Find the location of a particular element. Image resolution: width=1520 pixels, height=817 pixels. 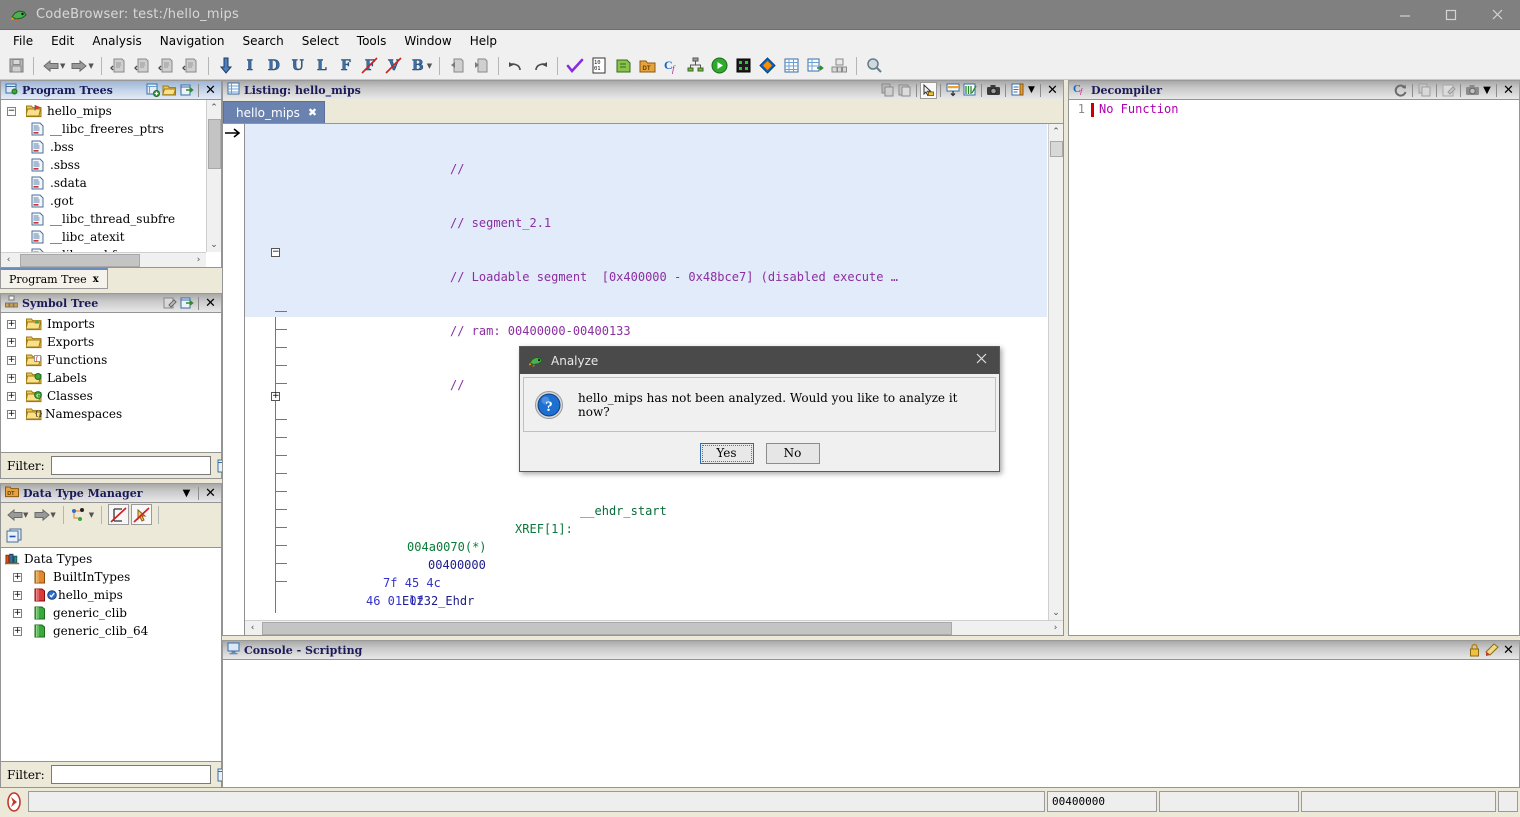

bytes-viewer-icon: 10 01 is located at coordinates (599, 66).